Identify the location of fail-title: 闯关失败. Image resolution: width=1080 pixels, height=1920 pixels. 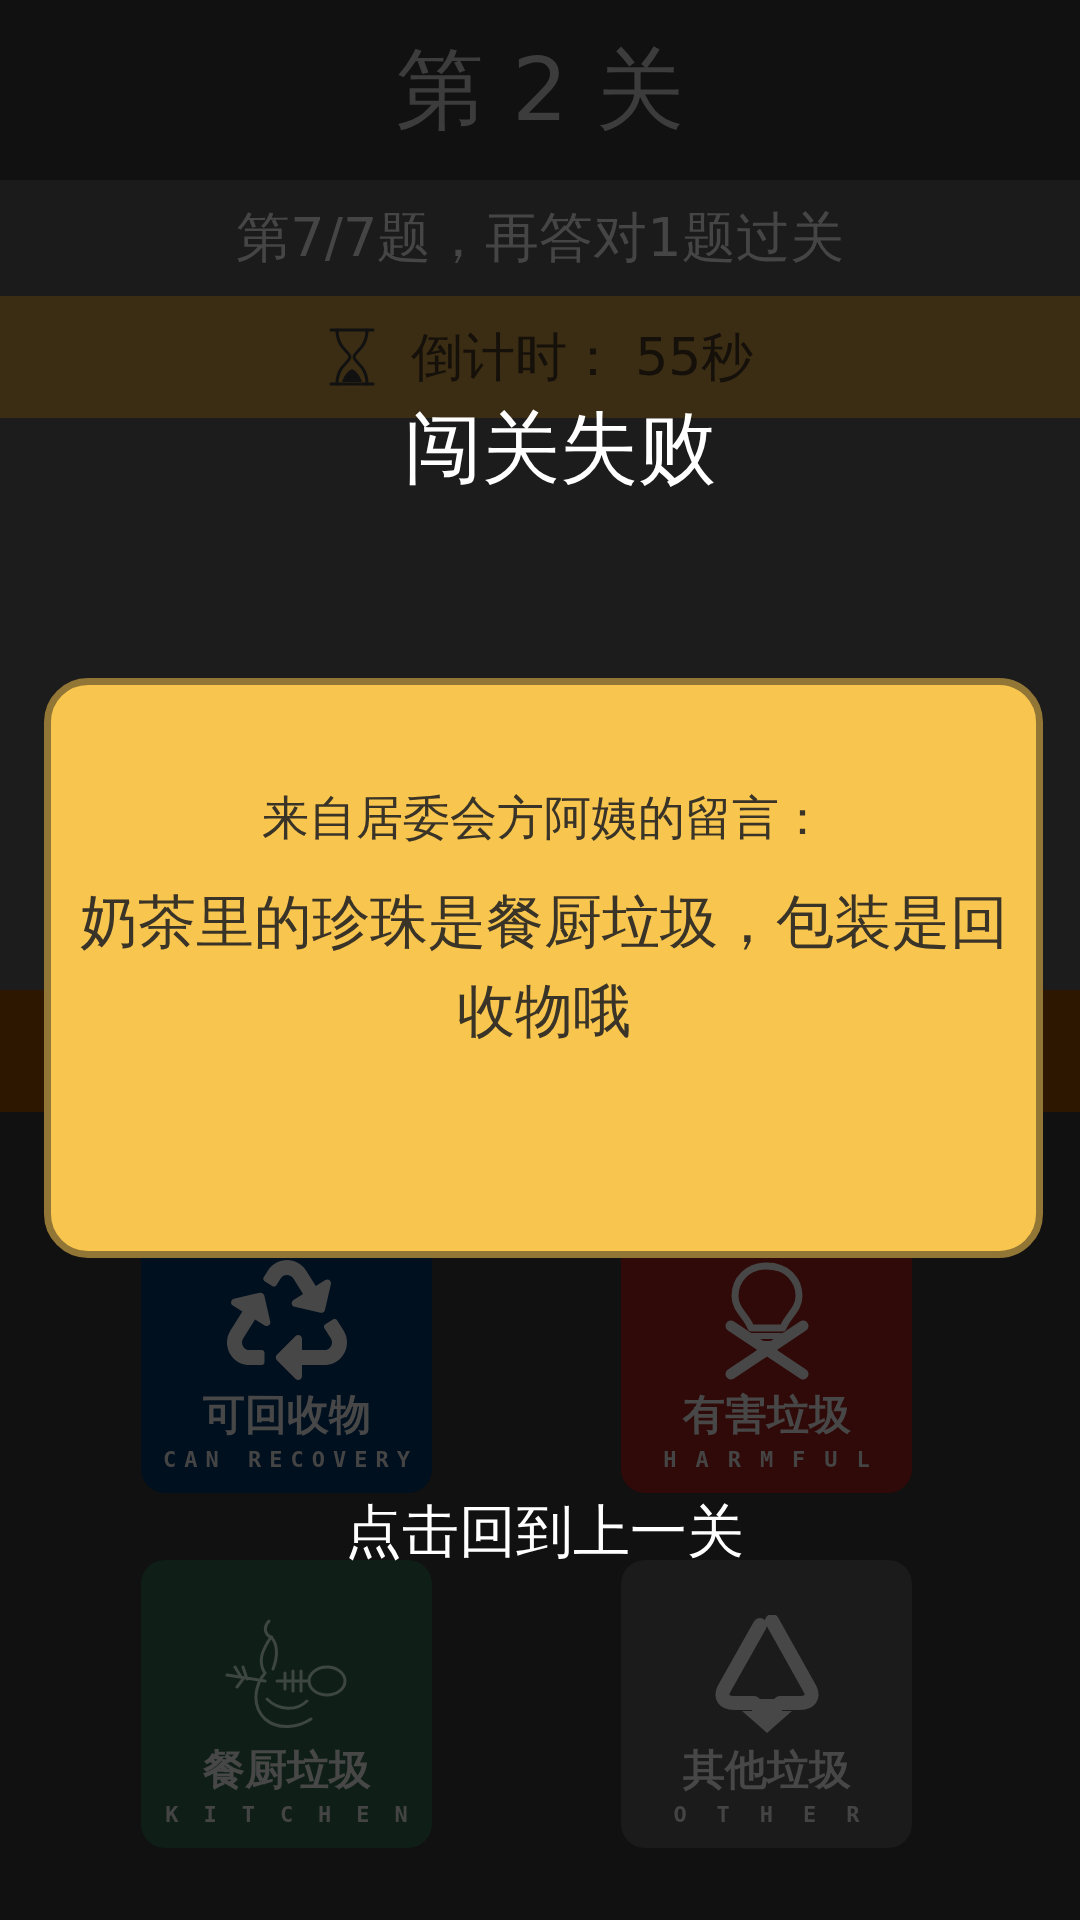
(560, 449).